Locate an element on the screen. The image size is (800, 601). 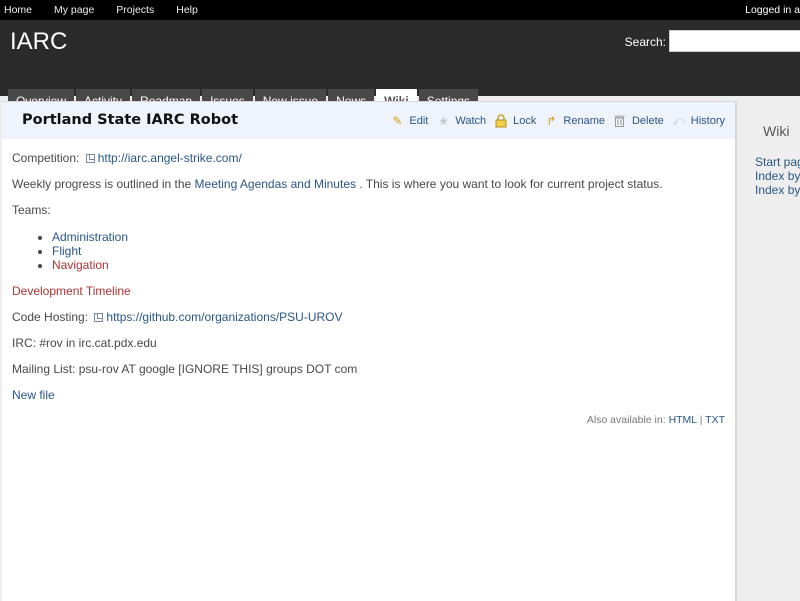
history-link: ⤺ History is located at coordinates (698, 121).